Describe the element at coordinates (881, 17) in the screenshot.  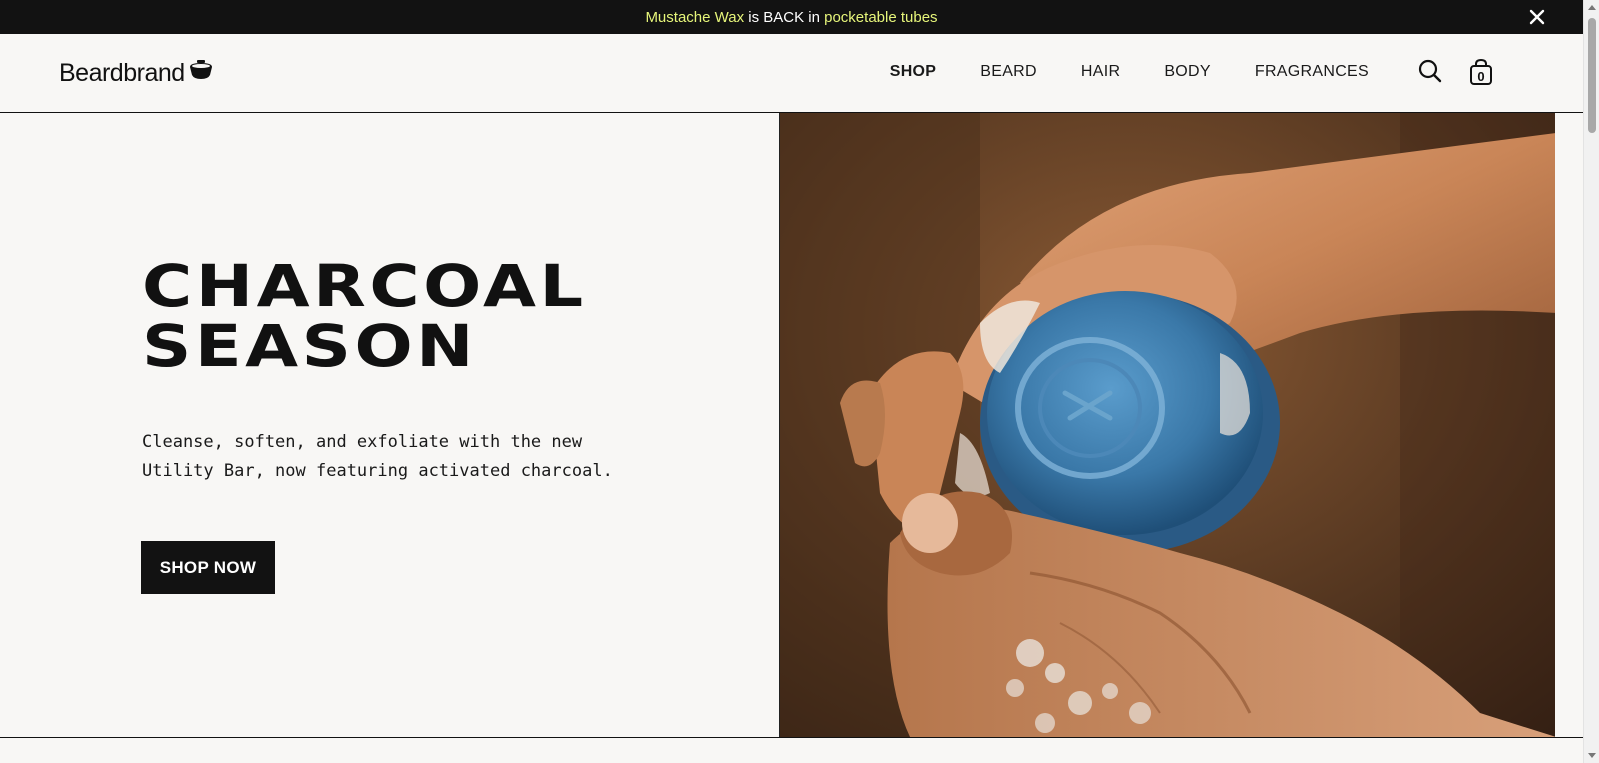
I see `announcement-highlight-2: pocketable tubes` at that location.